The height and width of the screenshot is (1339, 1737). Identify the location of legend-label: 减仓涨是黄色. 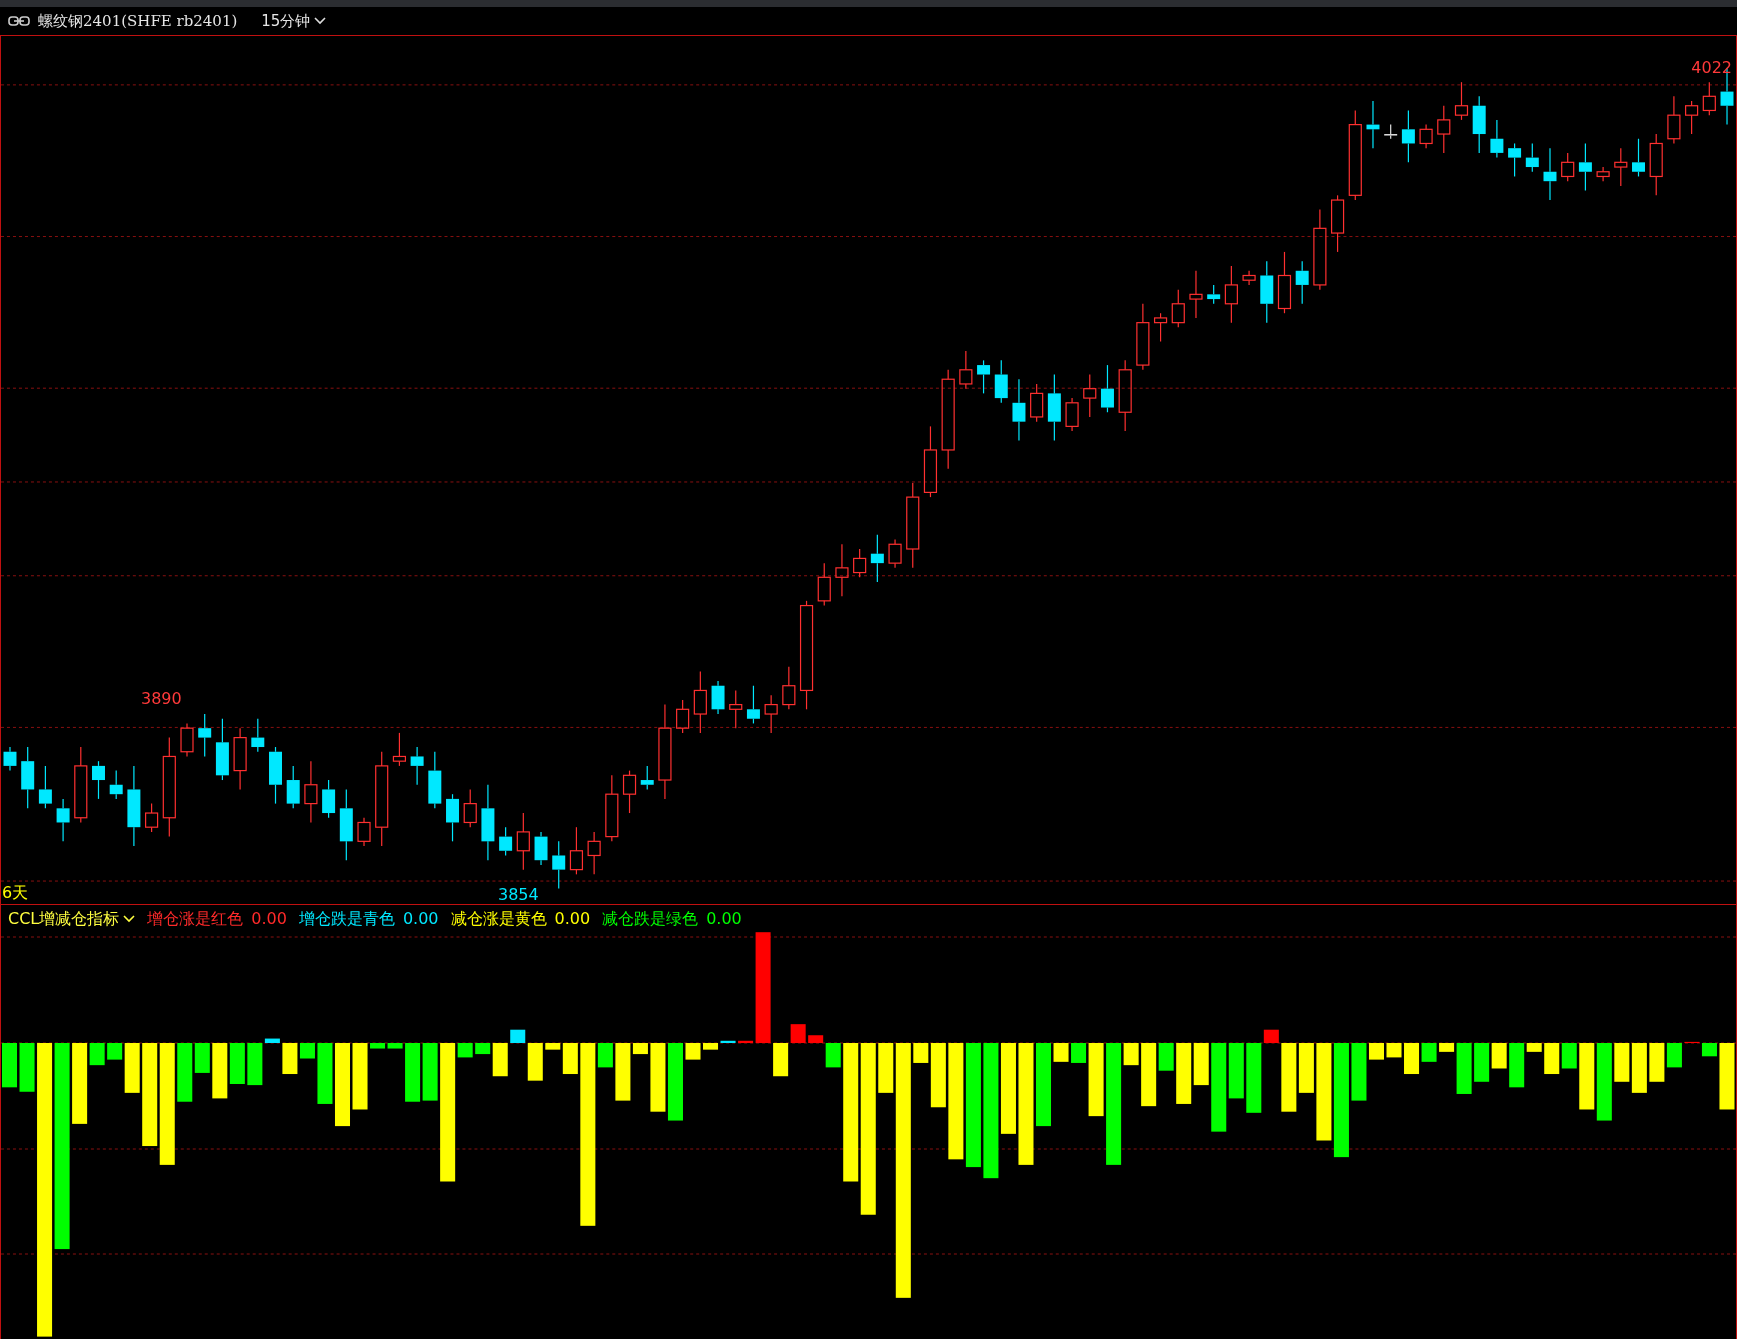
(498, 919).